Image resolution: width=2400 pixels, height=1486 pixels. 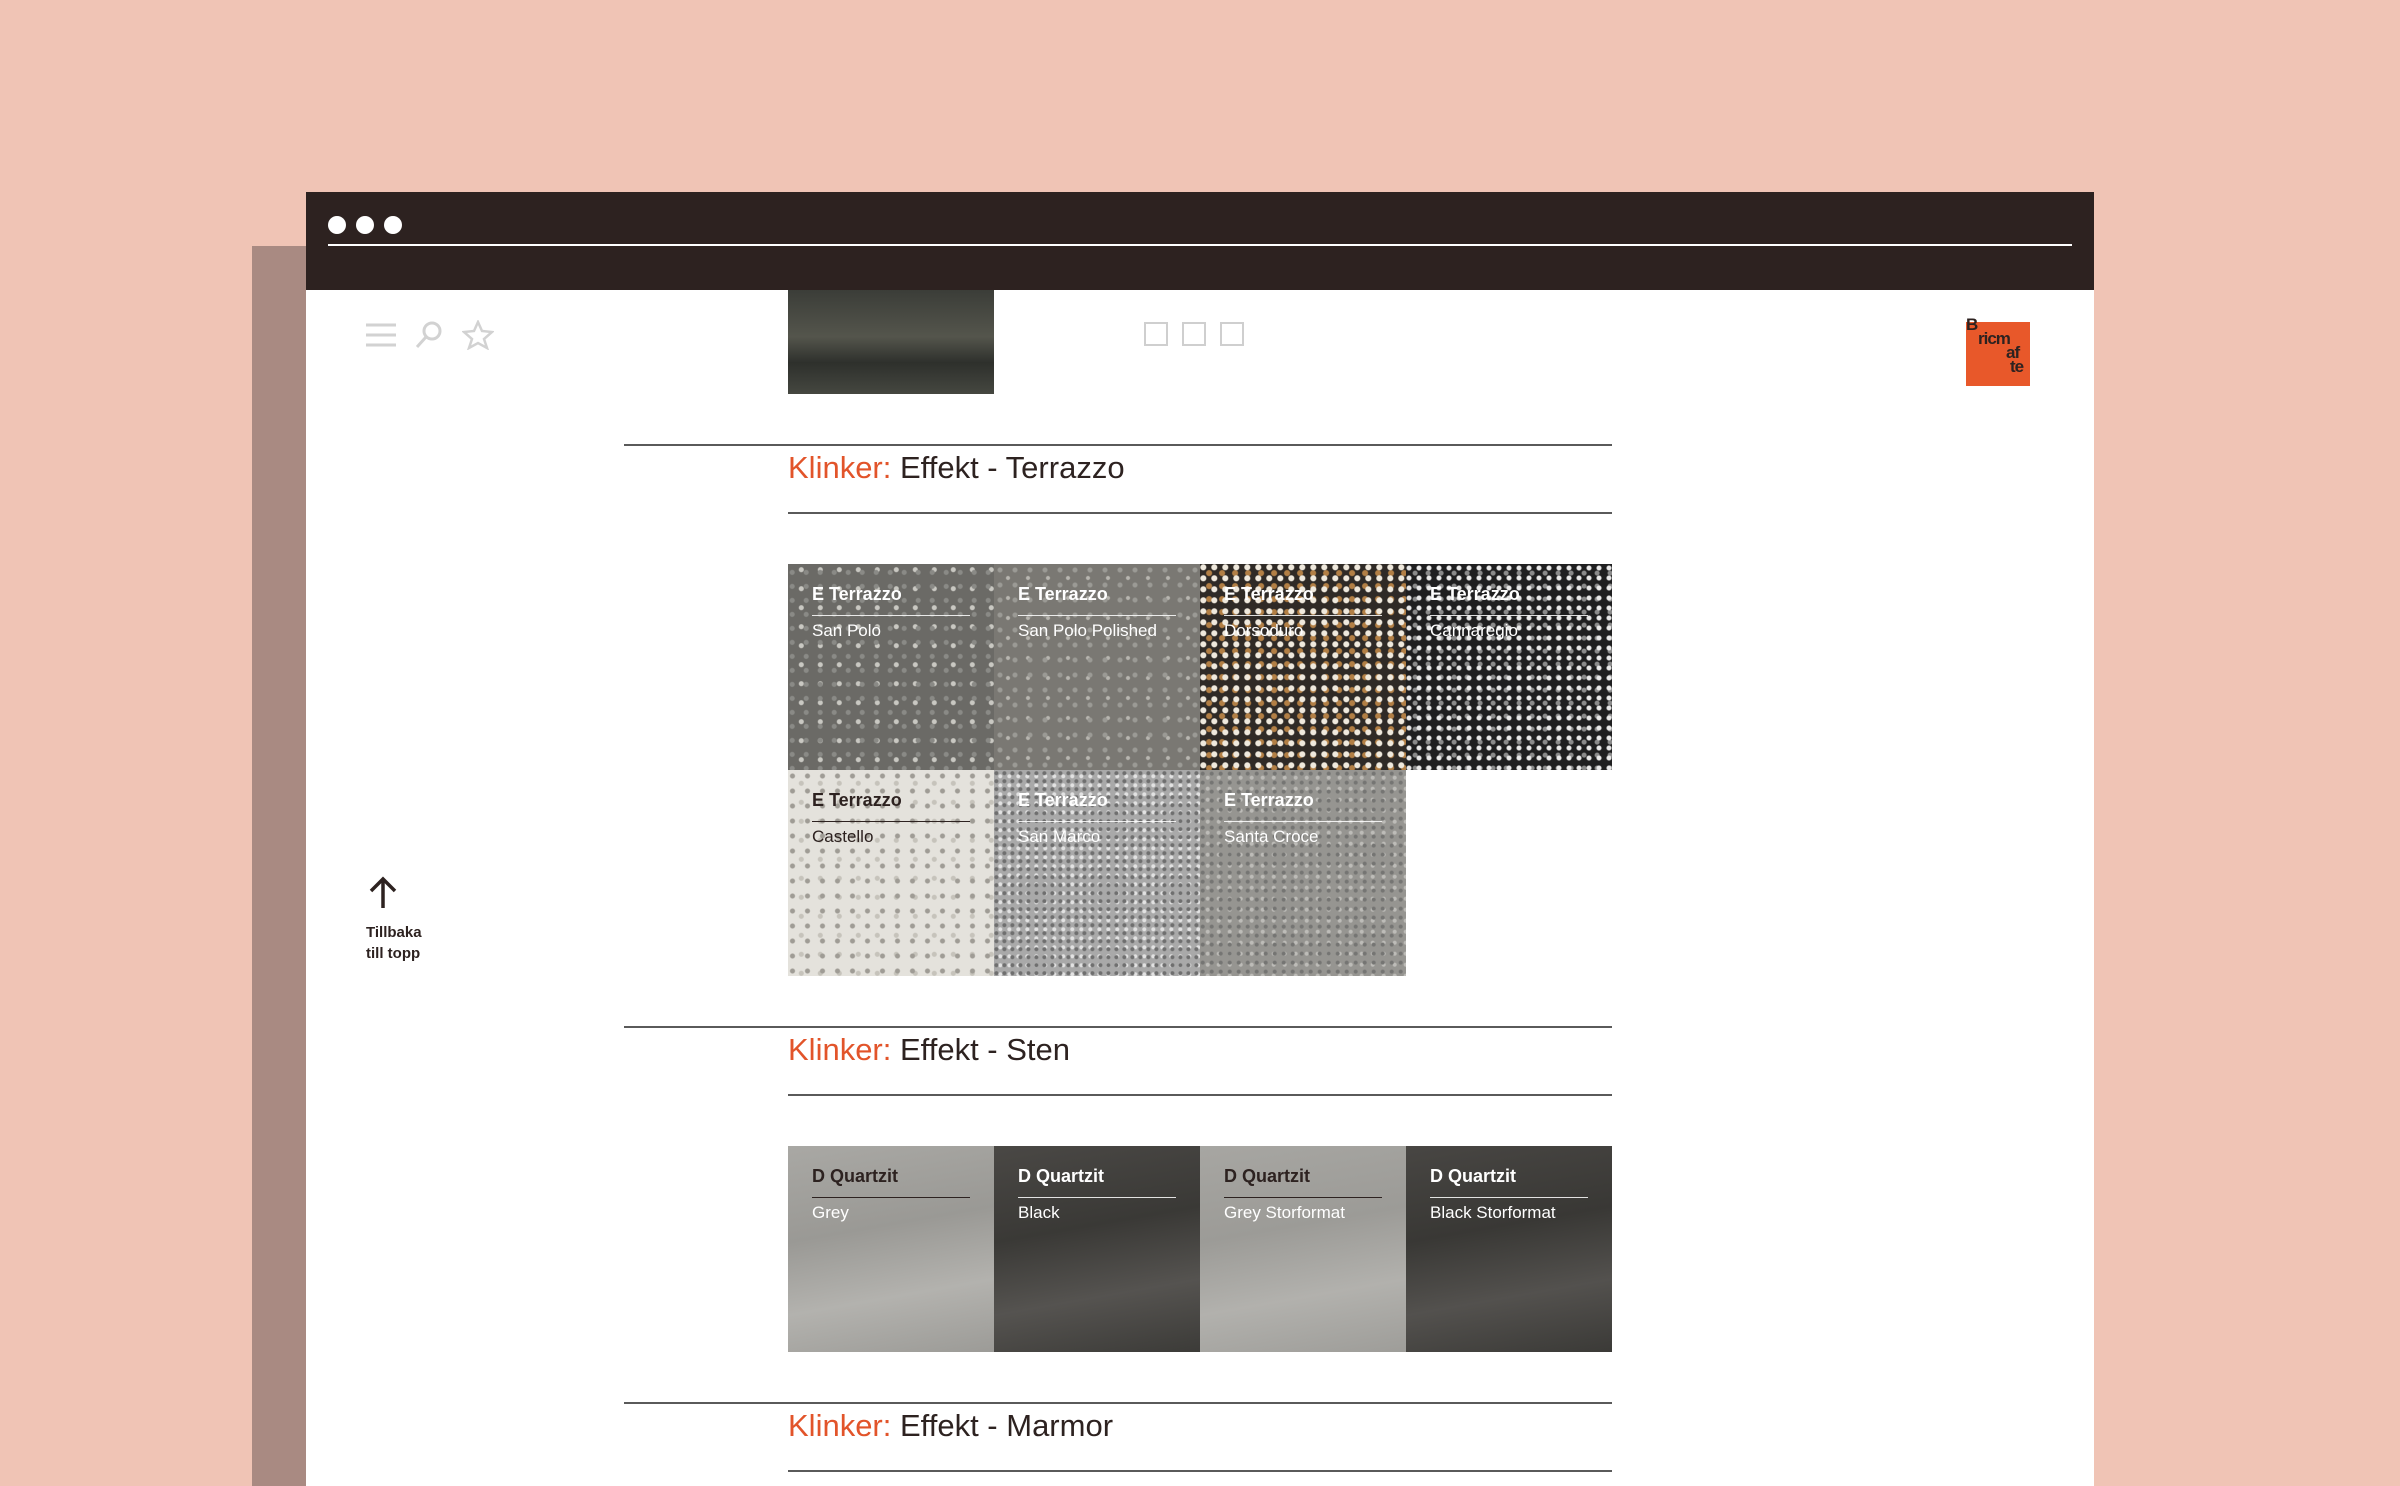 What do you see at coordinates (411, 920) in the screenshot?
I see `back-to-top-link: Tillbaka till topp` at bounding box center [411, 920].